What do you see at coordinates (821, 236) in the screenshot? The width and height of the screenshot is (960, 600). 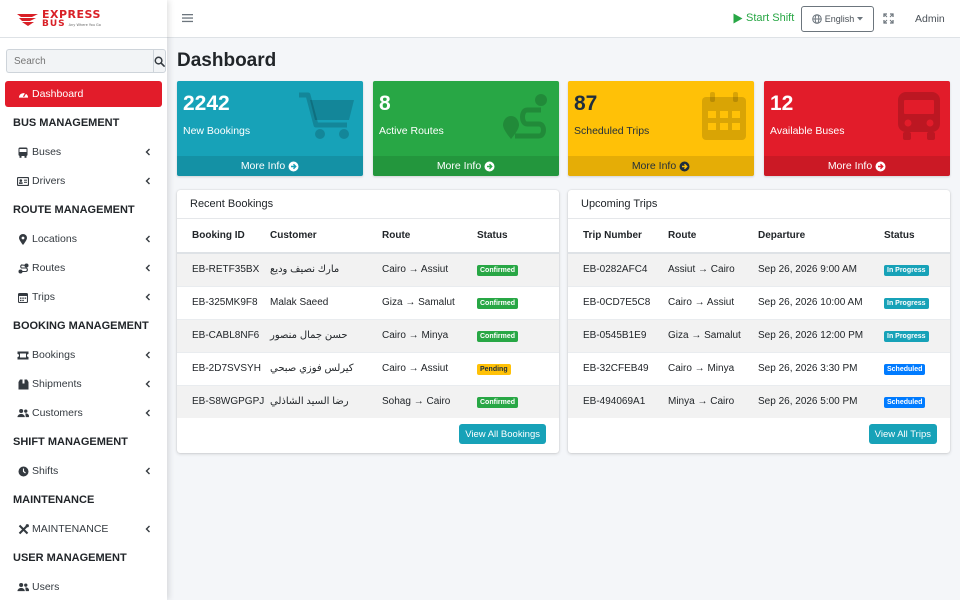 I see `column-header: Departure` at bounding box center [821, 236].